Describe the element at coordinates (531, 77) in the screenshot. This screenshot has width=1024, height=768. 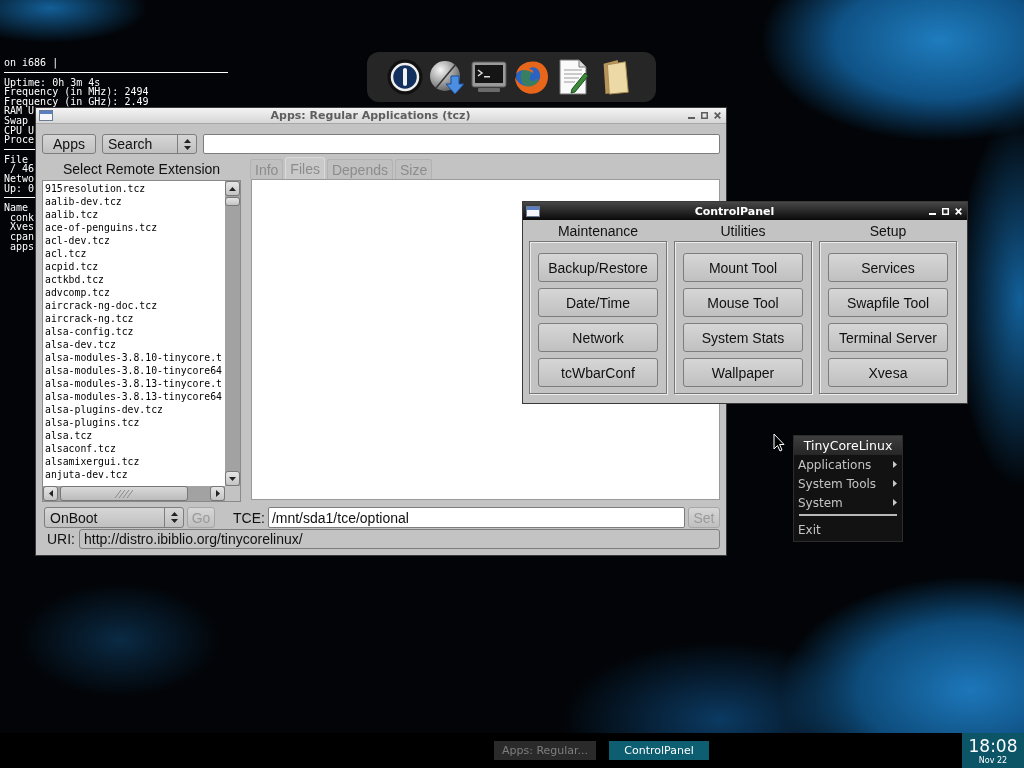
I see `globe-icon` at that location.